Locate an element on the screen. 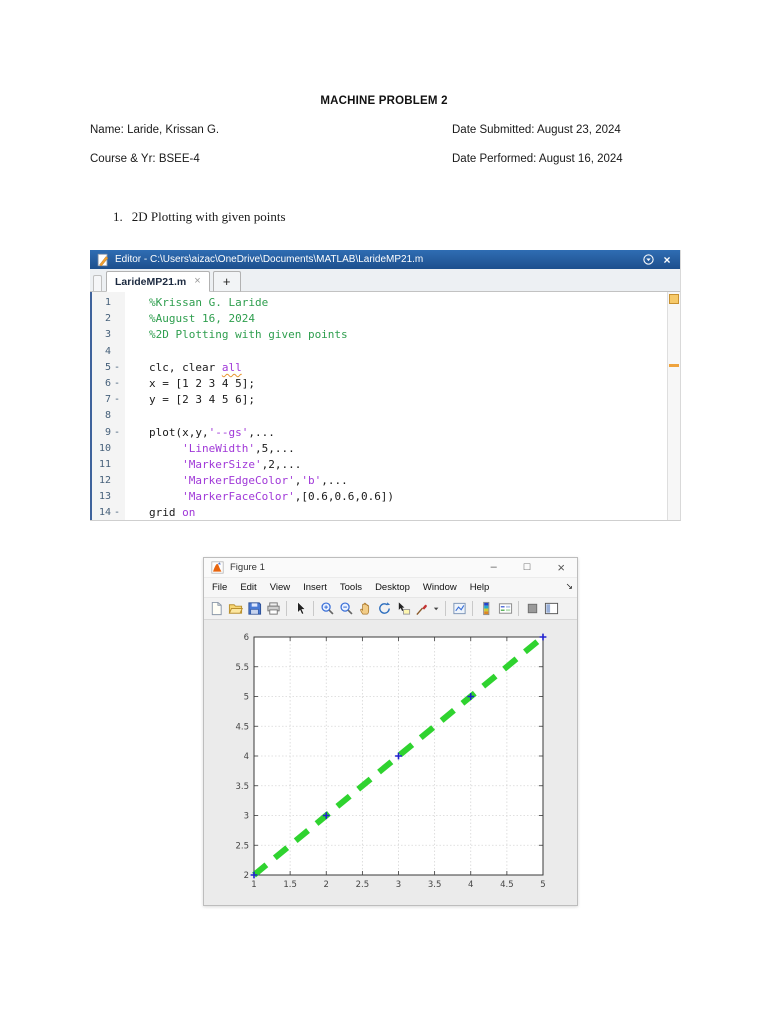  code-line: y = [2 3 4 5 6]; is located at coordinates (202, 400).